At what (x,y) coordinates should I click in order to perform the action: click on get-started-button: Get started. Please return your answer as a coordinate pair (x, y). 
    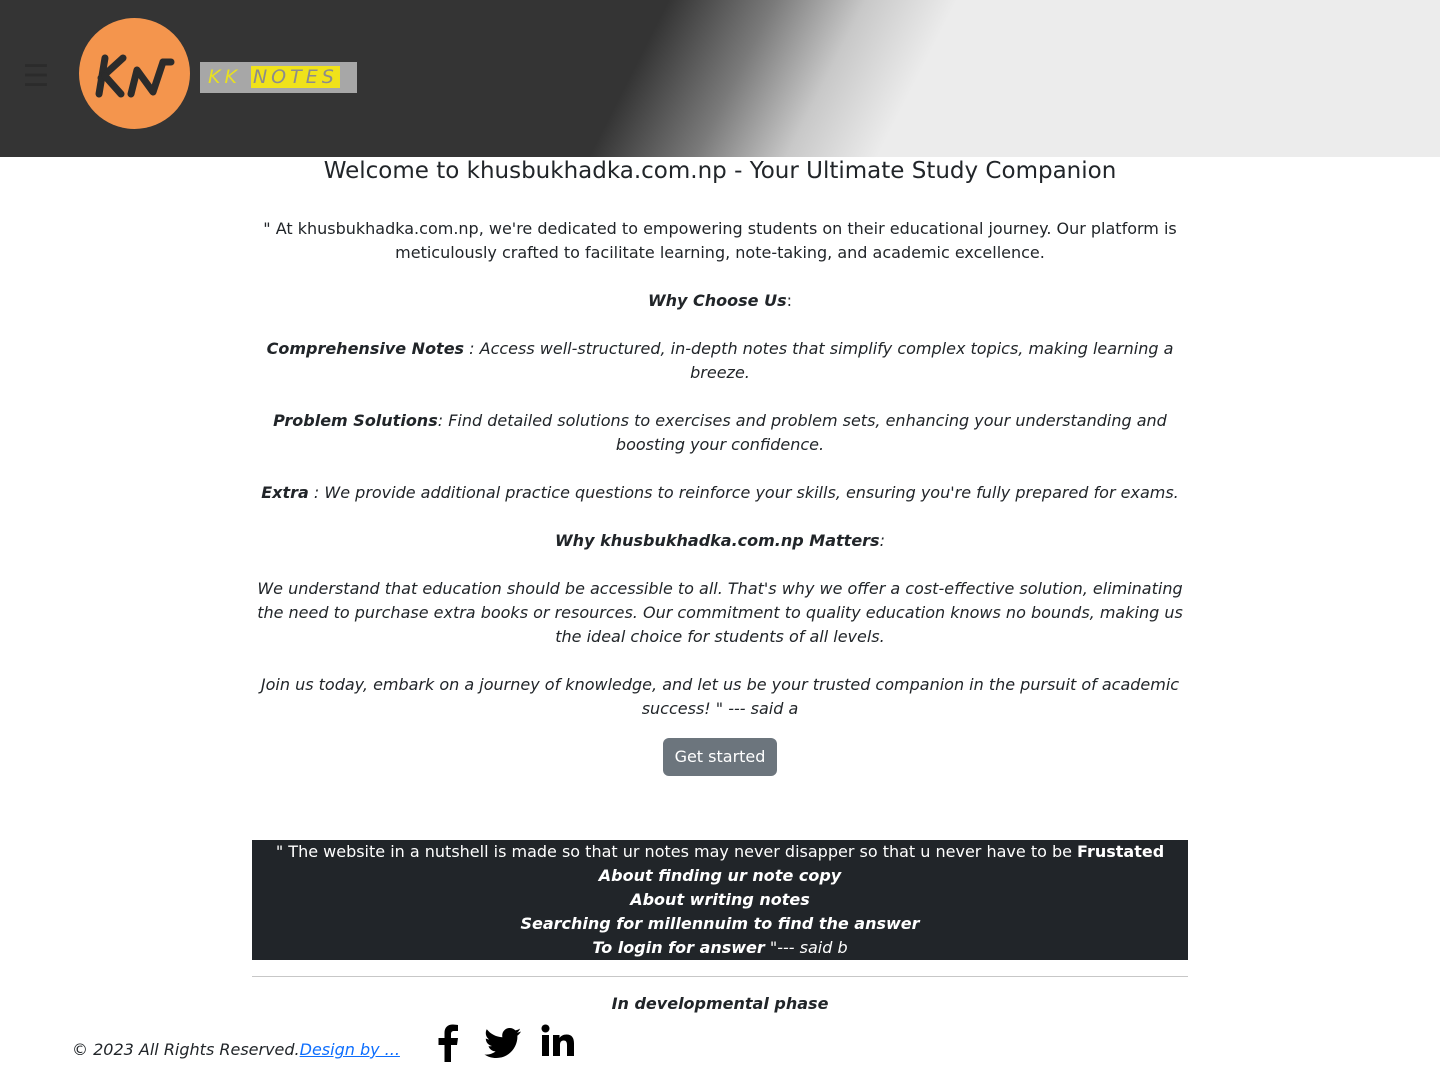
    Looking at the image, I should click on (720, 757).